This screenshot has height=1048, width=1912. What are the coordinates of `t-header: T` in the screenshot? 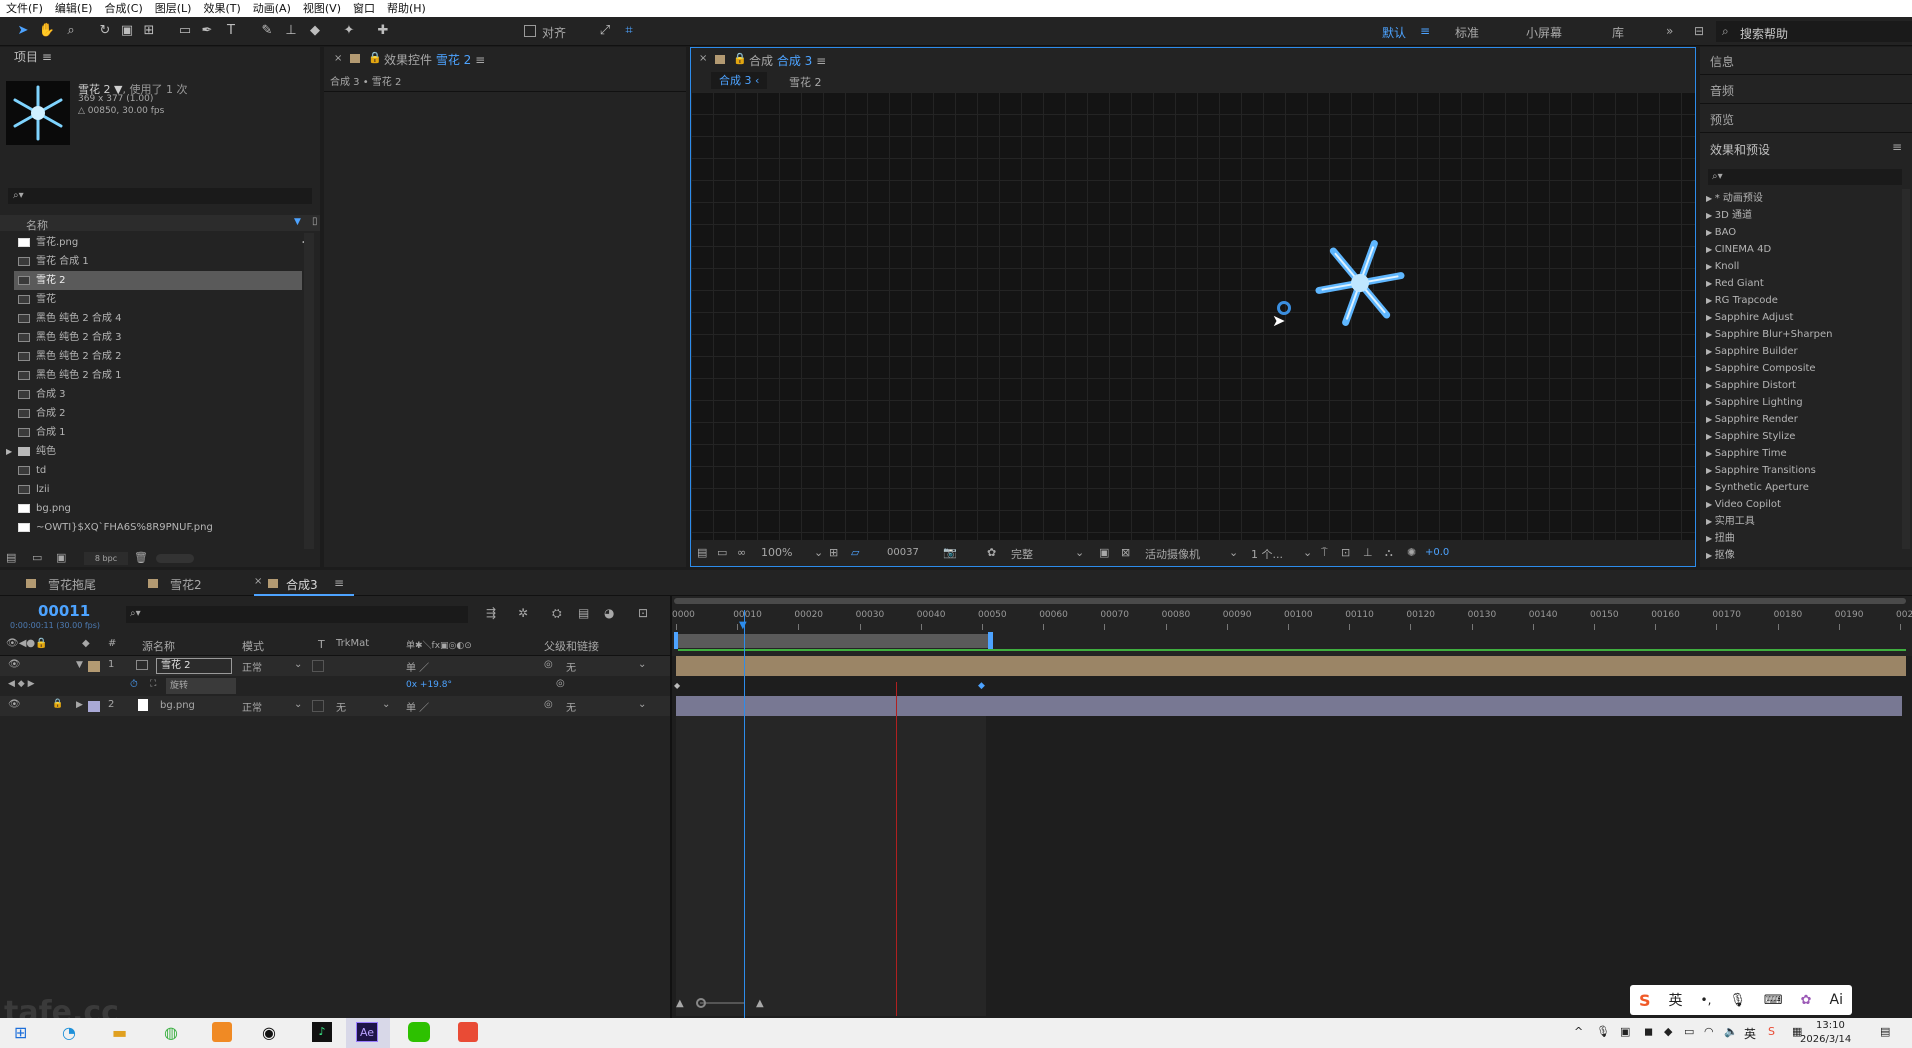 It's located at (321, 644).